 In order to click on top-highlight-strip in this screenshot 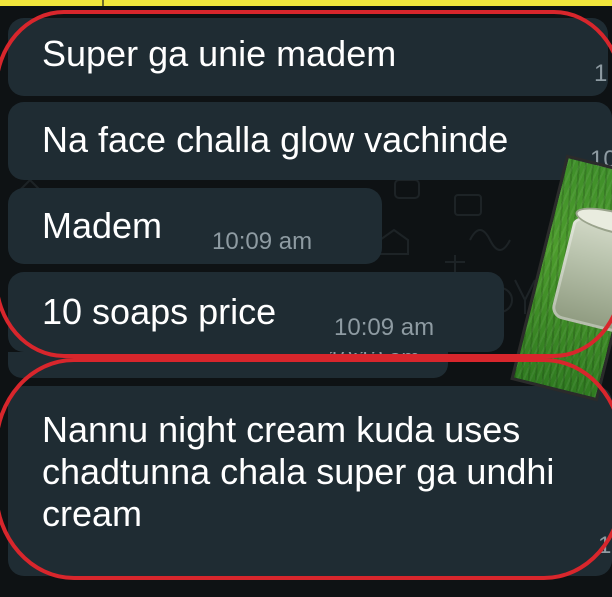, I will do `click(306, 3)`.